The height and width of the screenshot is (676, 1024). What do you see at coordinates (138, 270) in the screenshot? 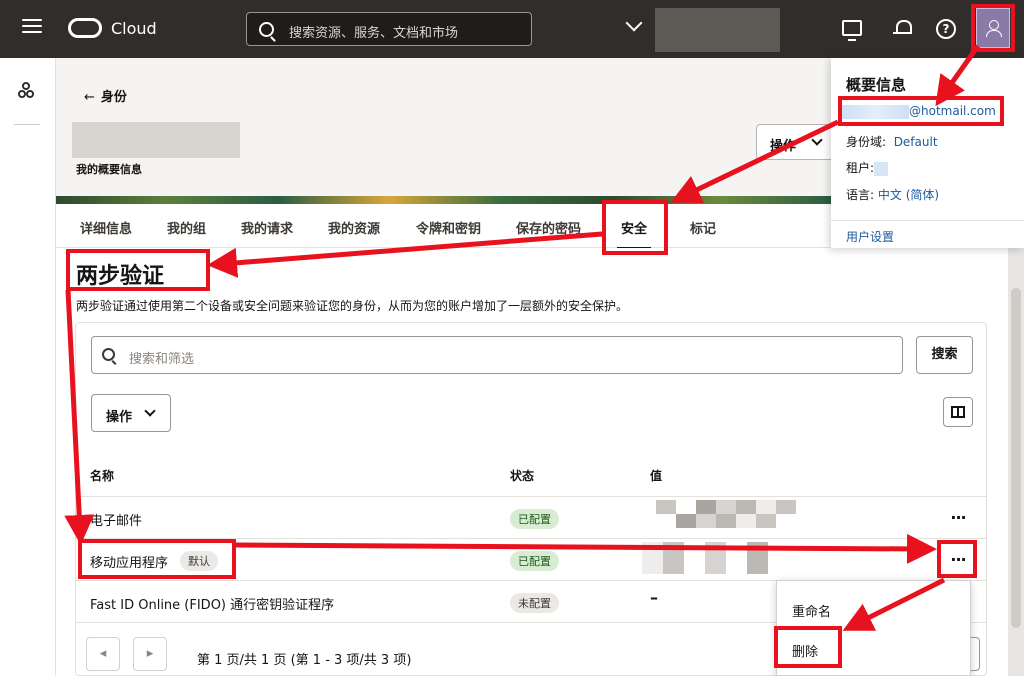
I see `annotation-box-title` at bounding box center [138, 270].